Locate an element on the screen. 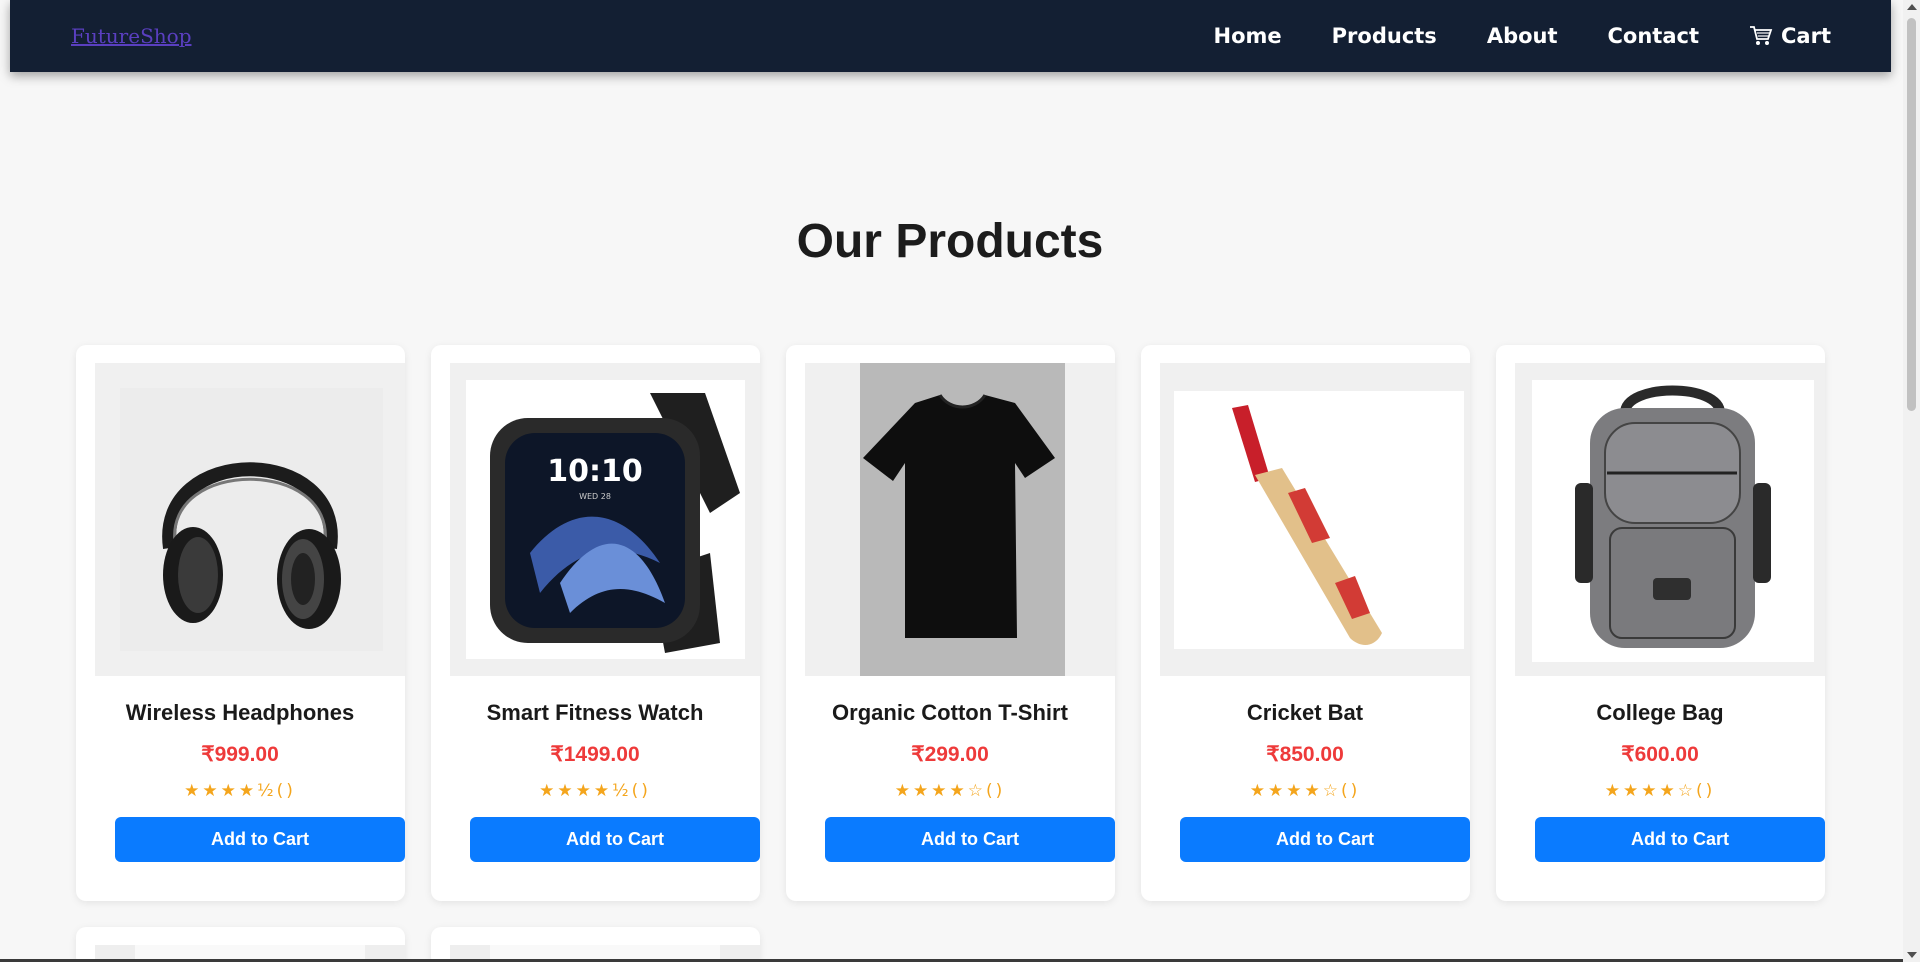  product-name: Wireless Headphones is located at coordinates (240, 712).